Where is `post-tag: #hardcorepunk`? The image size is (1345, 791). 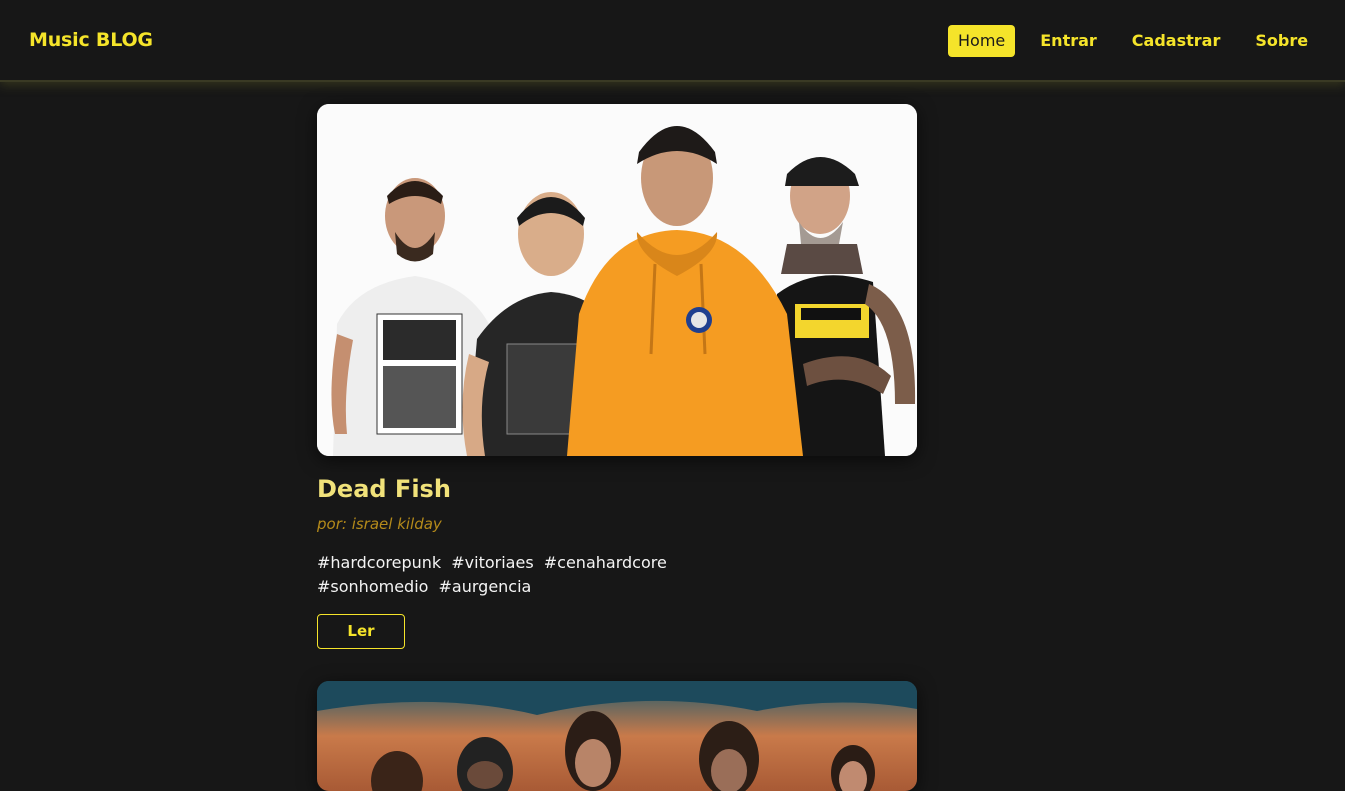
post-tag: #hardcorepunk is located at coordinates (379, 562).